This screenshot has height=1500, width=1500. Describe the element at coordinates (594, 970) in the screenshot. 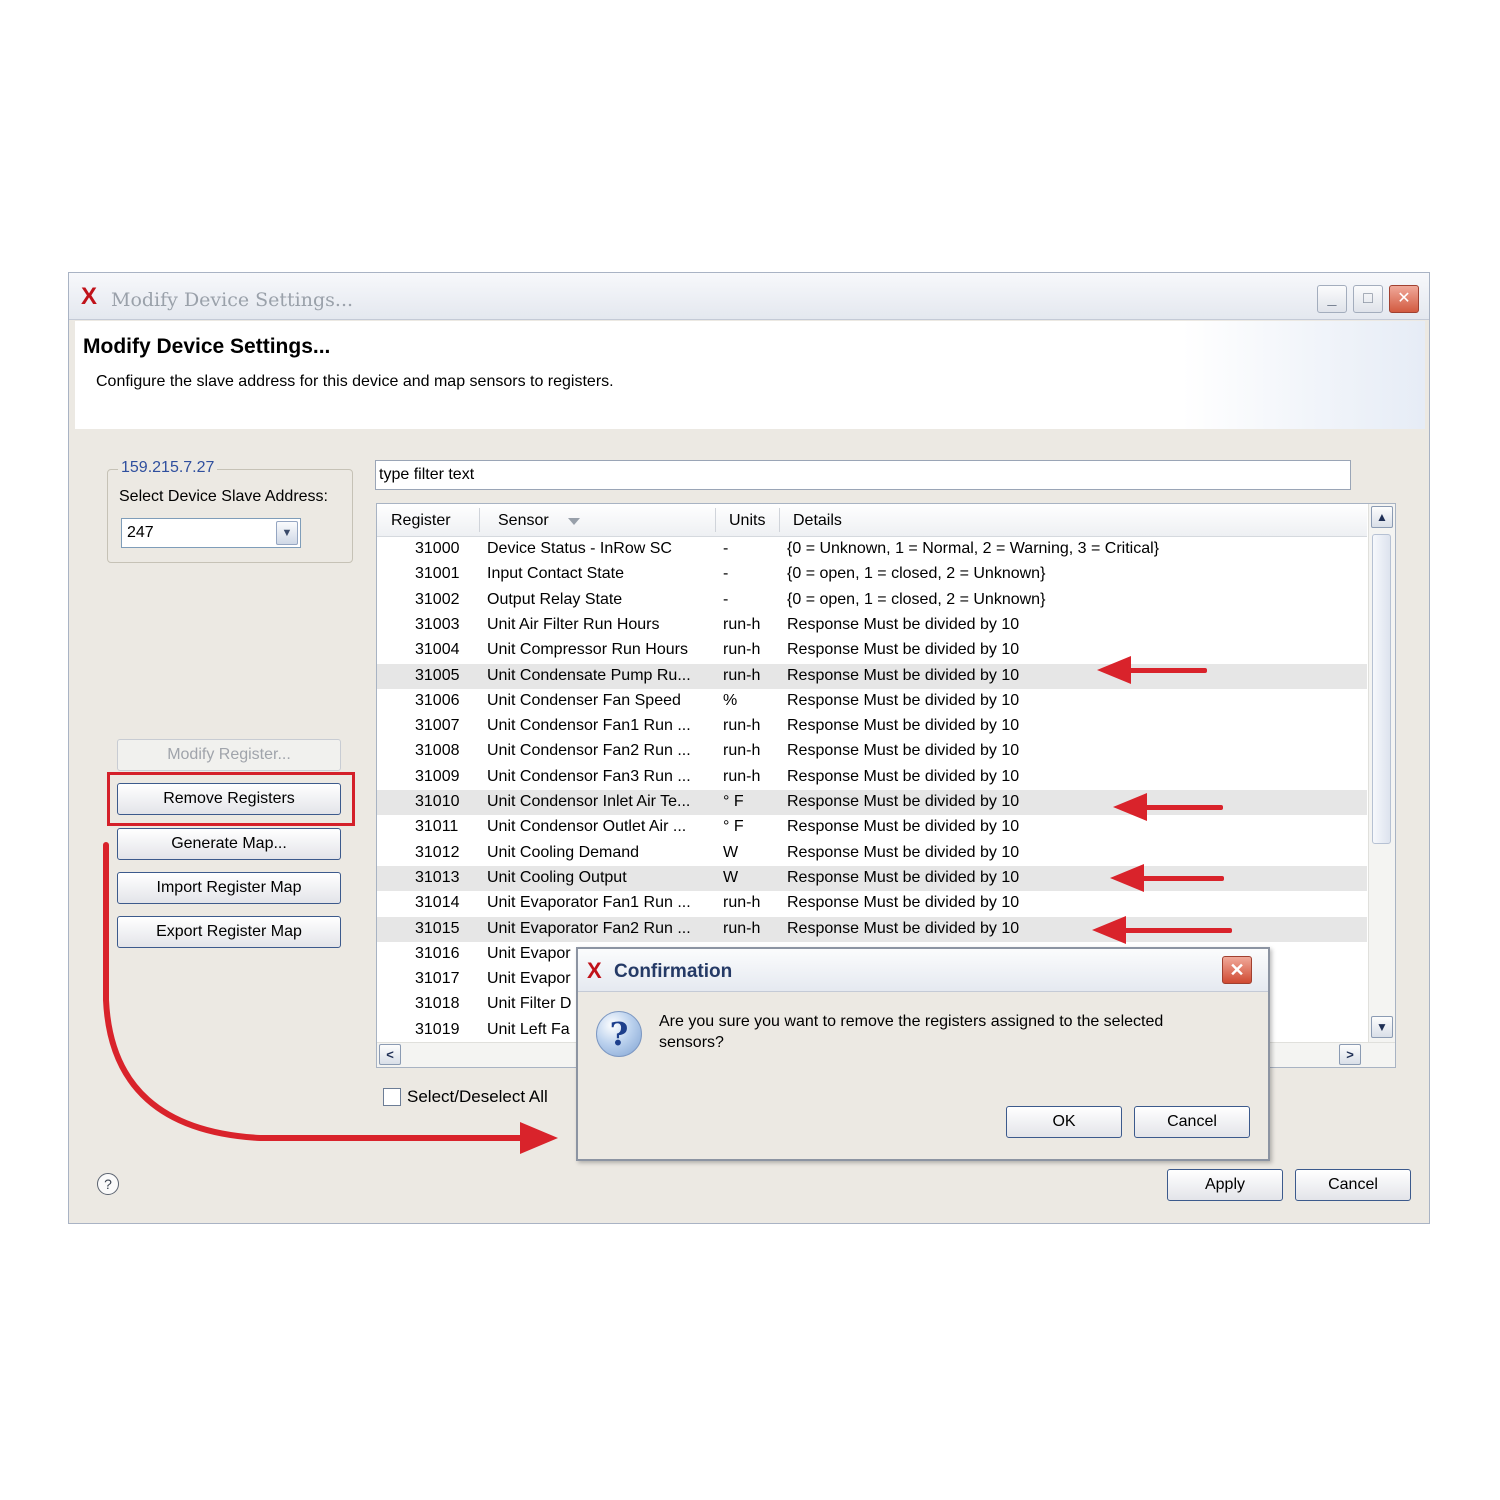

I see `app-logo-icon: X` at that location.